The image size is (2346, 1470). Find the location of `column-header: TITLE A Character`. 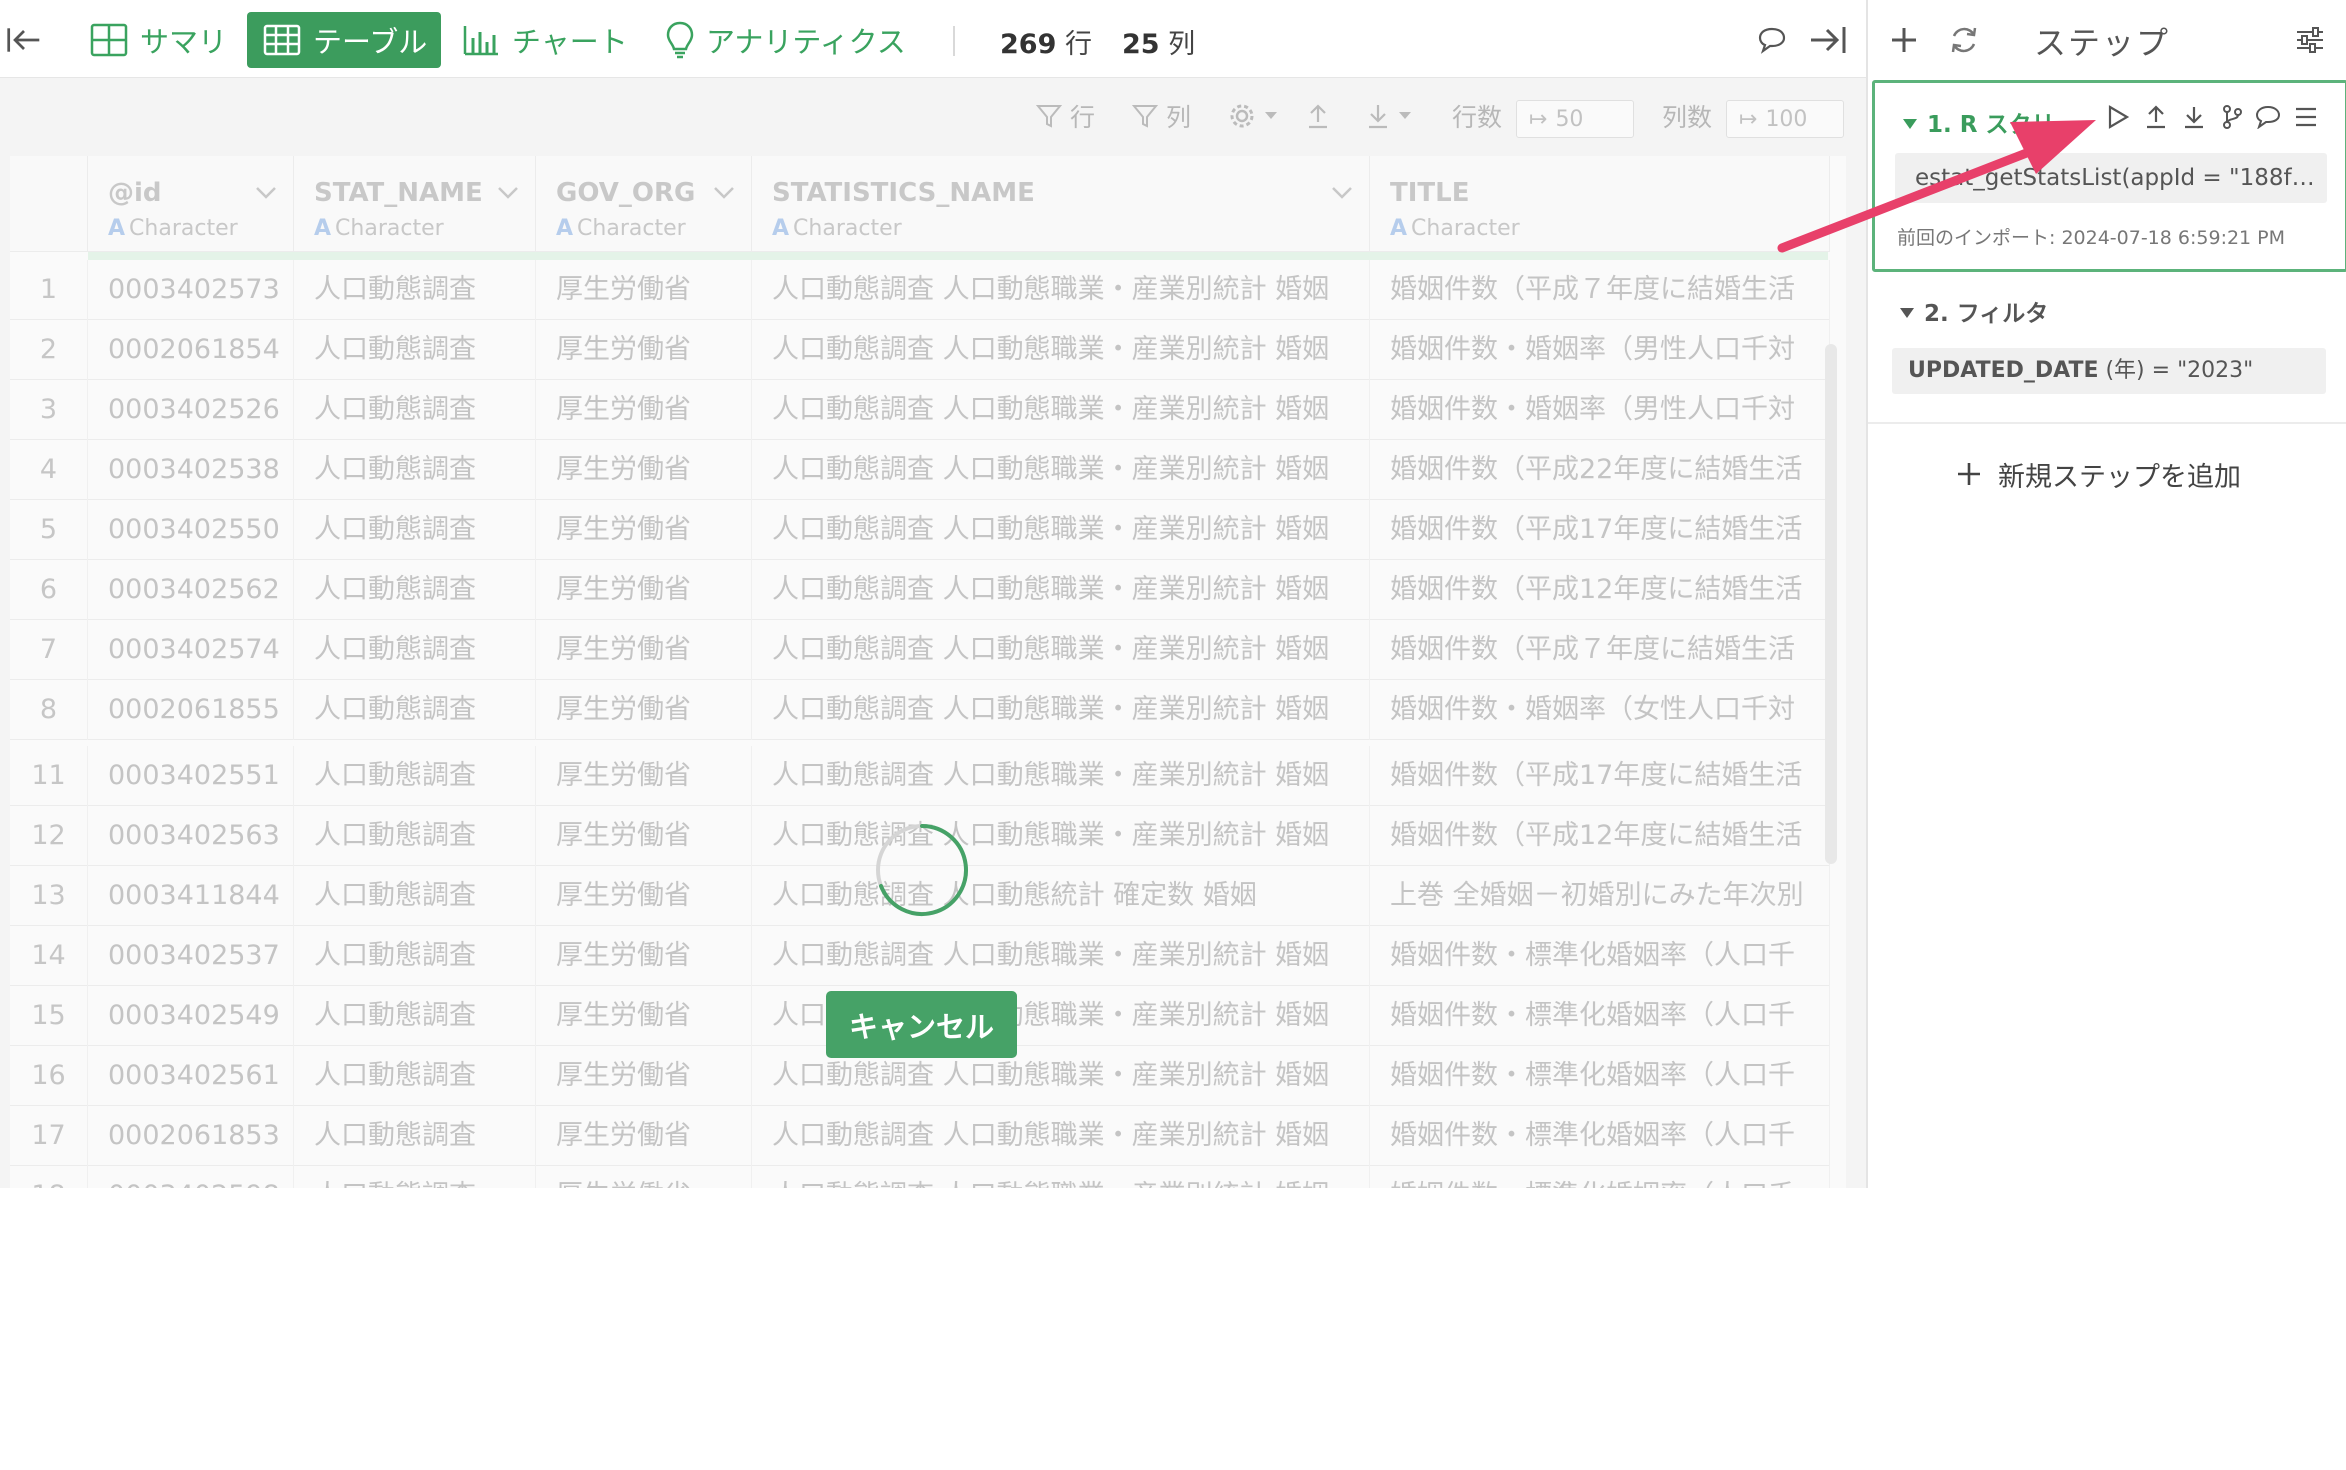

column-header: TITLE A Character is located at coordinates (1600, 204).